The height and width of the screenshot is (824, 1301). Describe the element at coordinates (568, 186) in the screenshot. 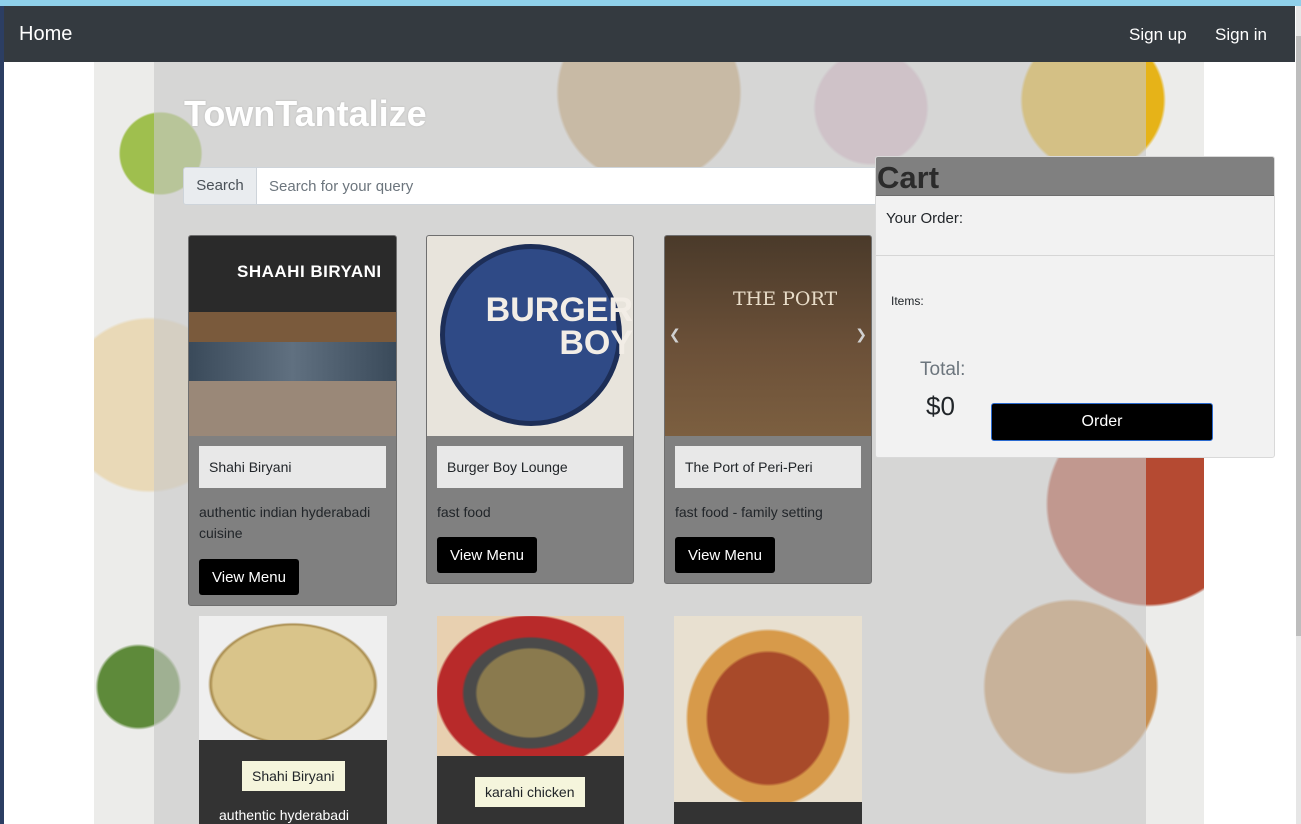

I see `search-input` at that location.